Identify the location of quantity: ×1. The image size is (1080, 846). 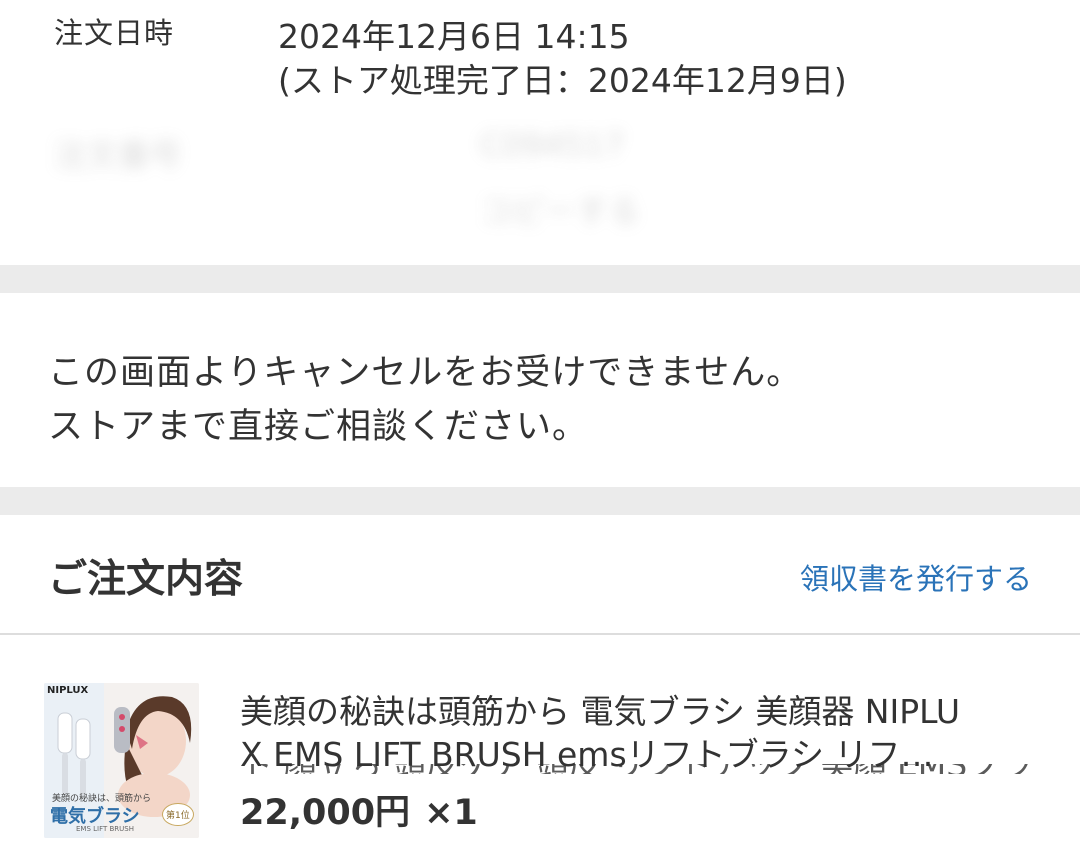
(451, 813).